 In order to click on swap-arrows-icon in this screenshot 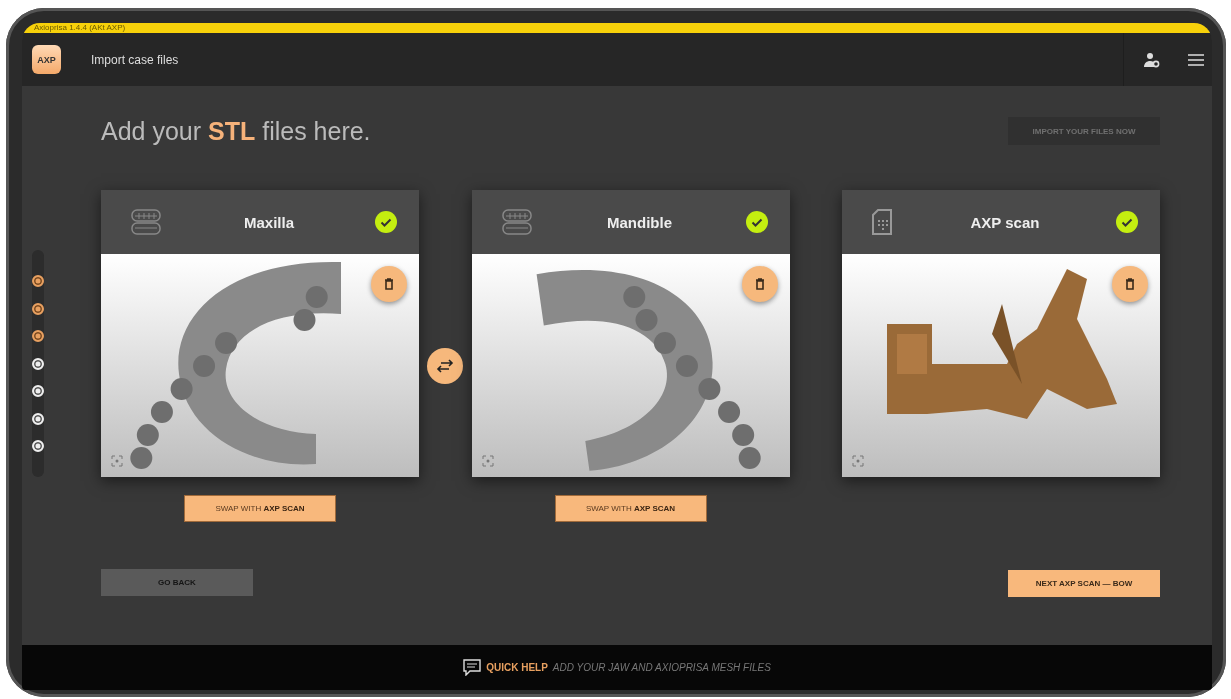, I will do `click(445, 365)`.